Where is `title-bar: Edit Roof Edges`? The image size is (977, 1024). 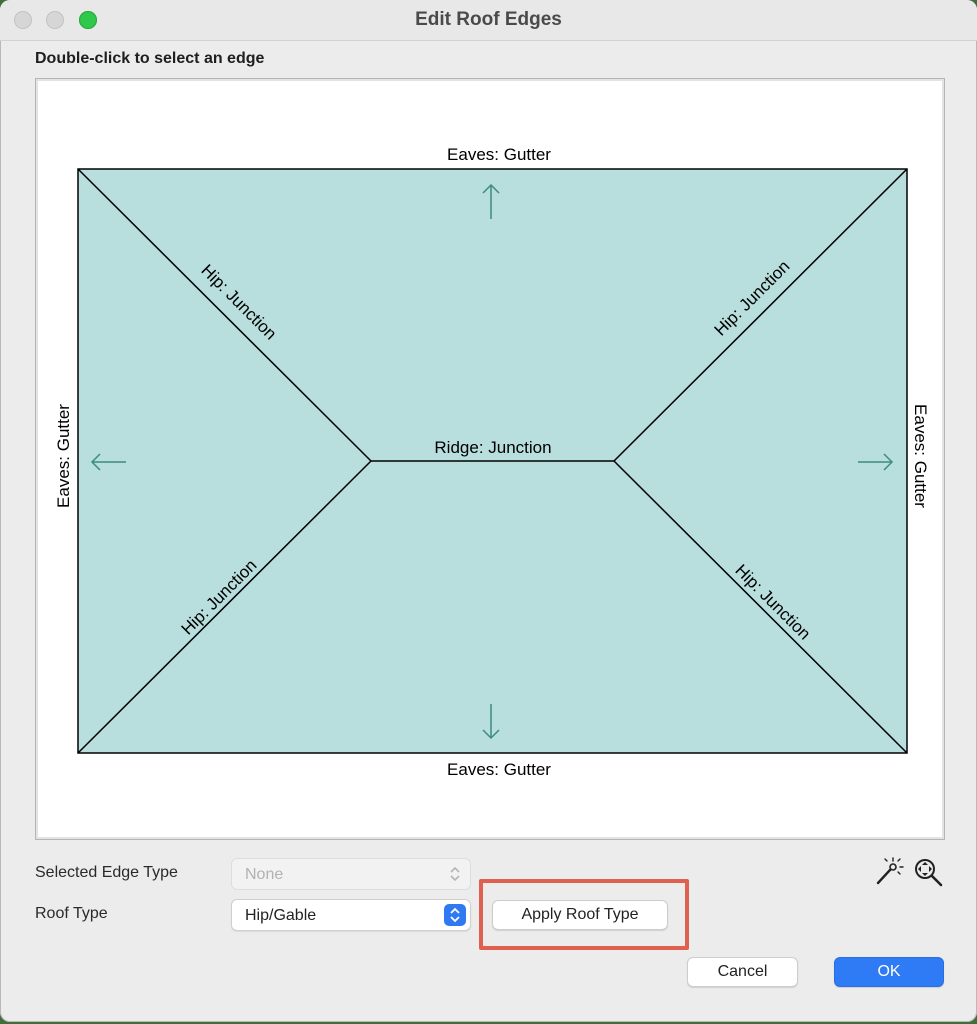 title-bar: Edit Roof Edges is located at coordinates (488, 20).